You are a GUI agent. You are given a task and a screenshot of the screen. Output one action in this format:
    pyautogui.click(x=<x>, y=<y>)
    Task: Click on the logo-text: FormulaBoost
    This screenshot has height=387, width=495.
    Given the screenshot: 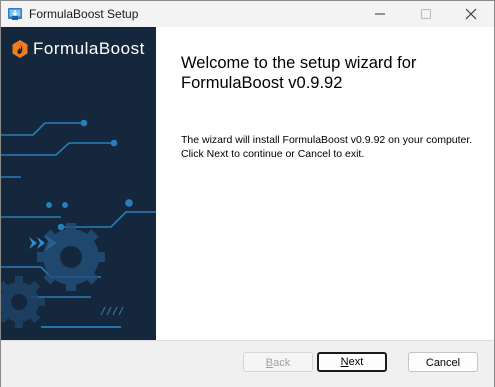 What is the action you would take?
    pyautogui.click(x=89, y=48)
    